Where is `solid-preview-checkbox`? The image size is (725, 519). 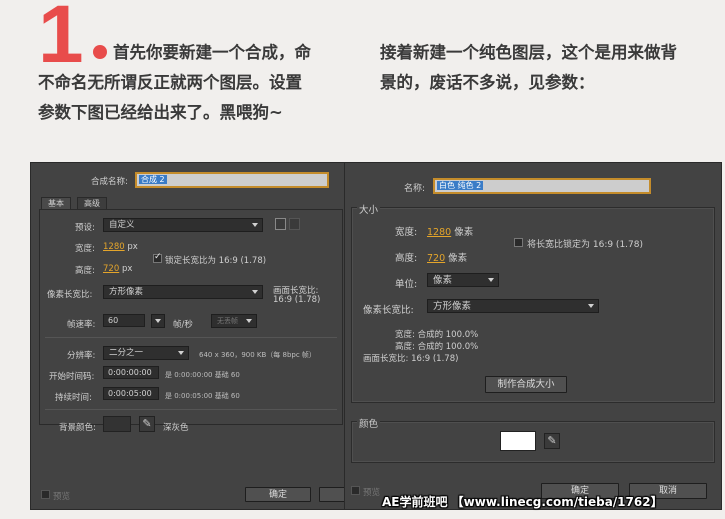 solid-preview-checkbox is located at coordinates (355, 490).